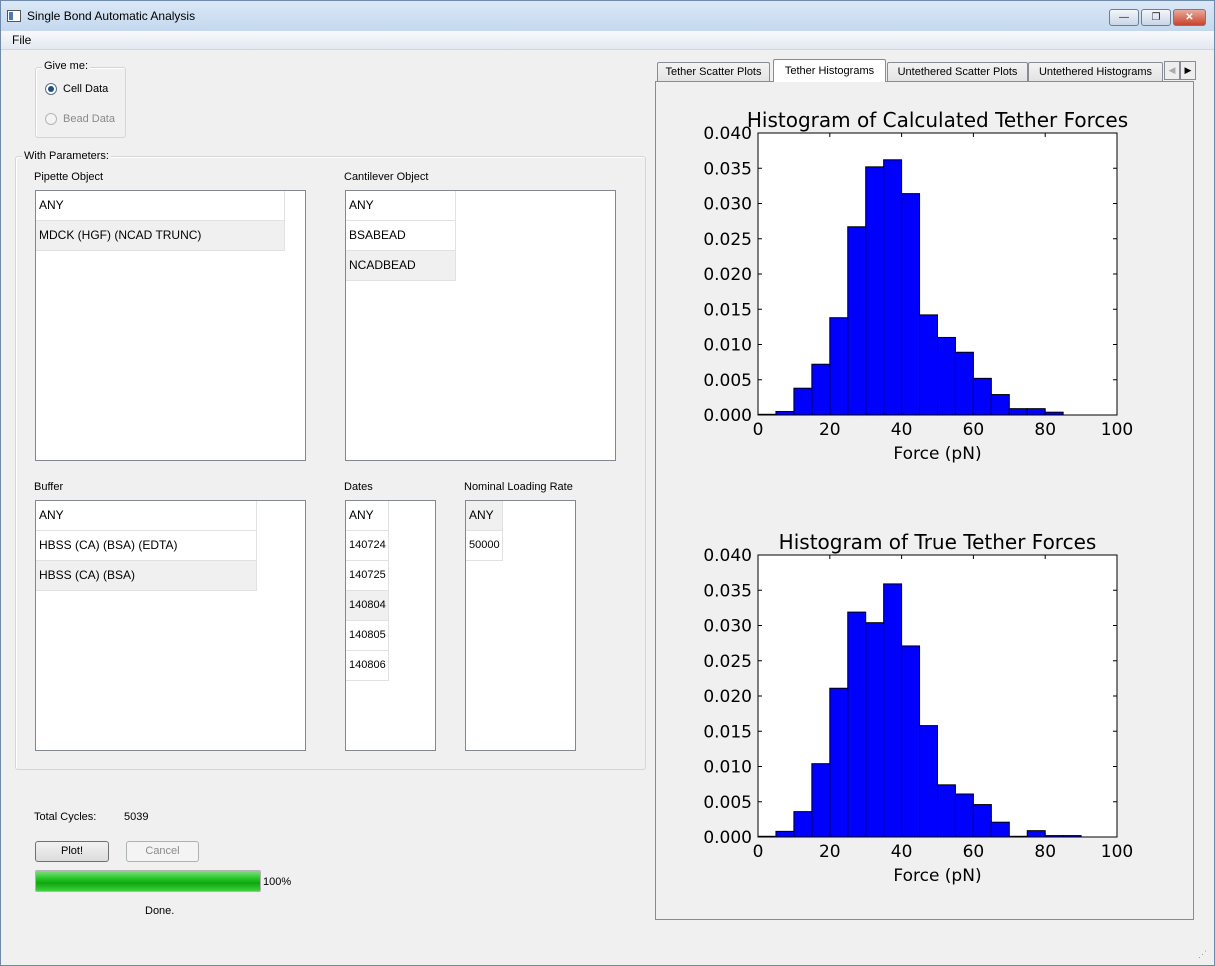 The image size is (1215, 966). Describe the element at coordinates (146, 576) in the screenshot. I see `list-item: HBSS (CA) (BSA)` at that location.